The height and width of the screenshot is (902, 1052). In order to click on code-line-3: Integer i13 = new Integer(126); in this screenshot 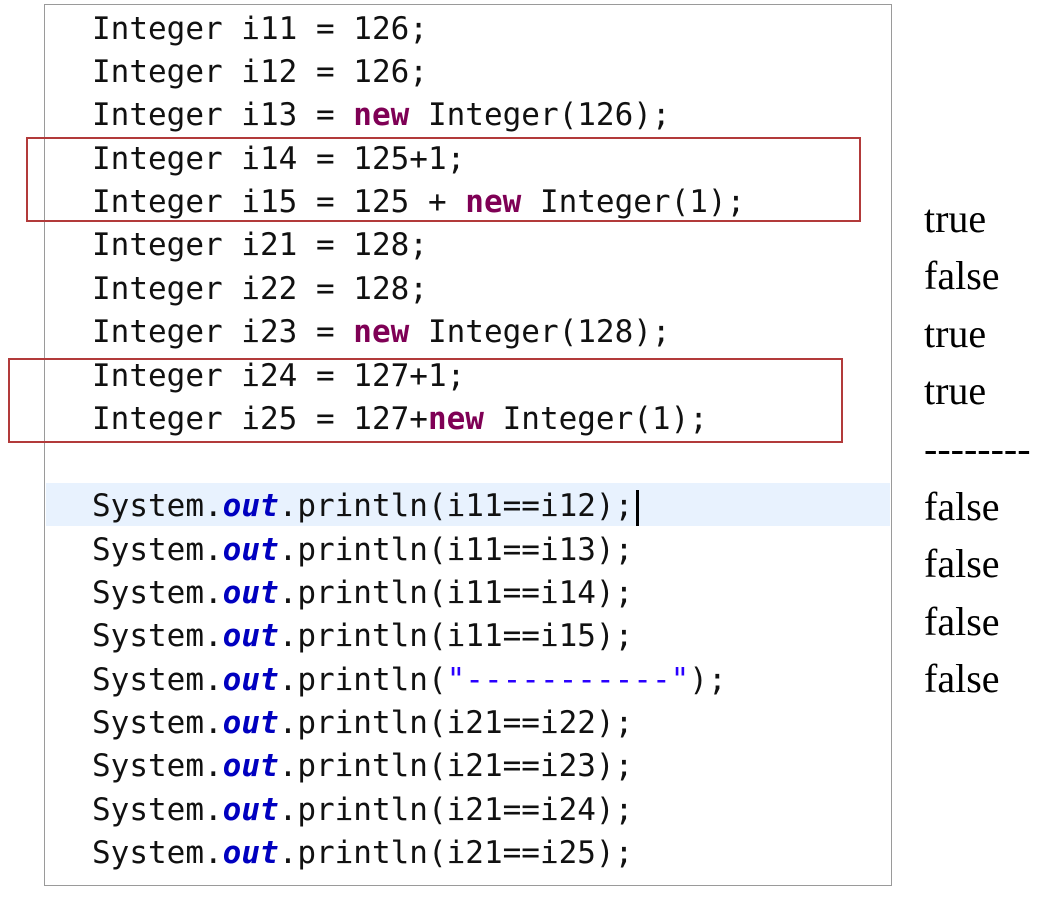, I will do `click(381, 115)`.